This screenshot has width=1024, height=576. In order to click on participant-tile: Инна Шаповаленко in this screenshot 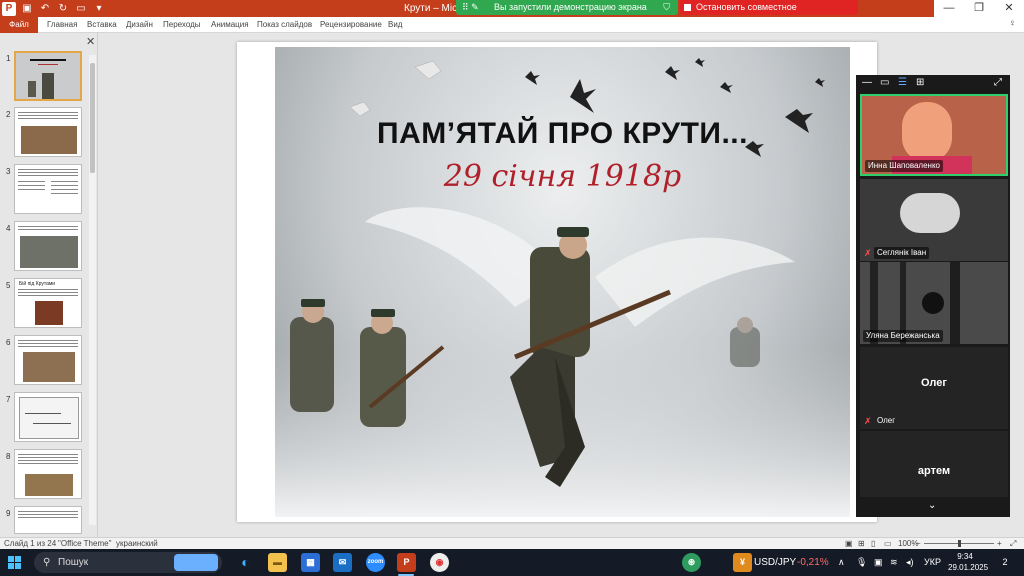, I will do `click(934, 135)`.